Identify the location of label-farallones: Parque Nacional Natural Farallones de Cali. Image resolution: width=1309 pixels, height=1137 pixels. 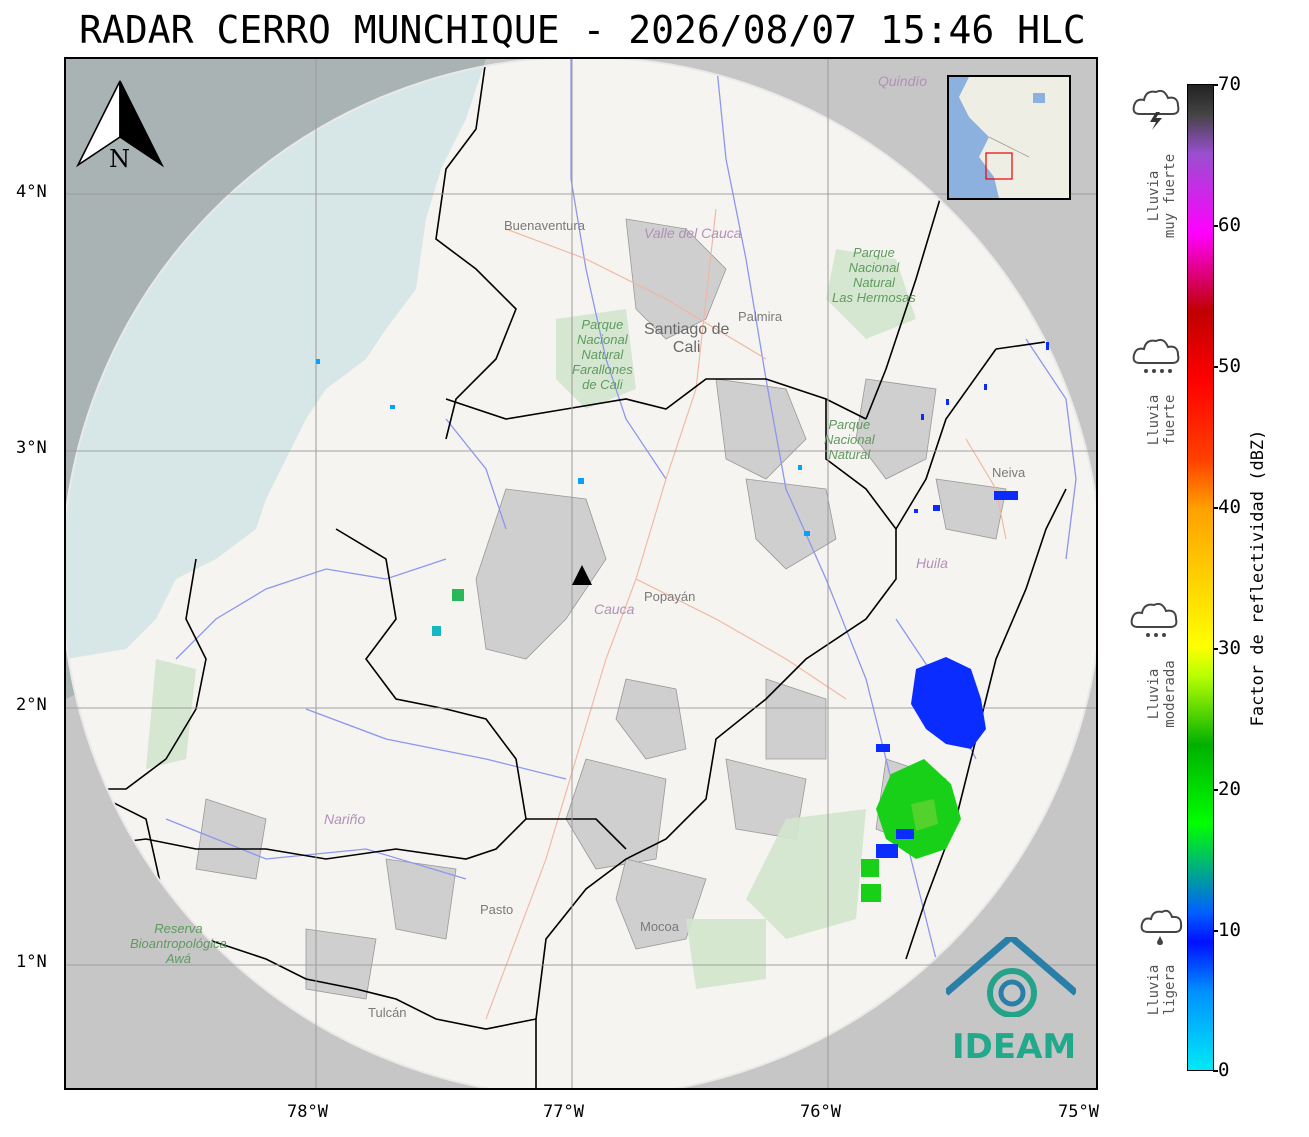
(602, 354).